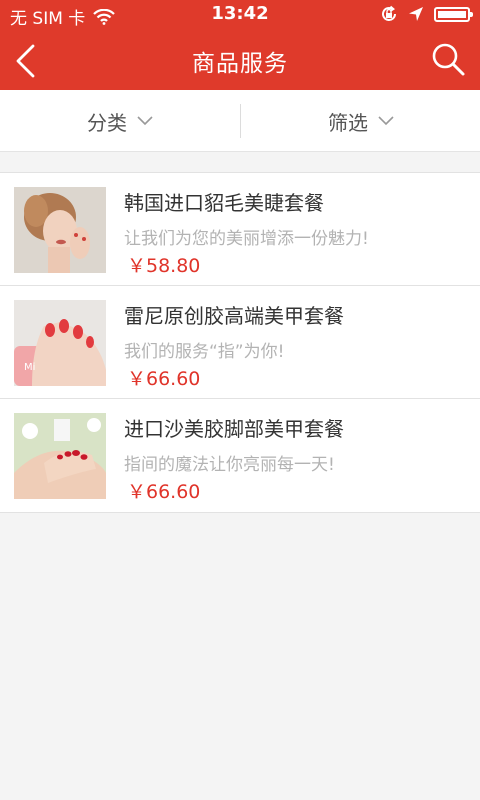 The height and width of the screenshot is (800, 480). Describe the element at coordinates (234, 316) in the screenshot. I see `product-title: 雷尼原创胶高端美甲套餐` at that location.